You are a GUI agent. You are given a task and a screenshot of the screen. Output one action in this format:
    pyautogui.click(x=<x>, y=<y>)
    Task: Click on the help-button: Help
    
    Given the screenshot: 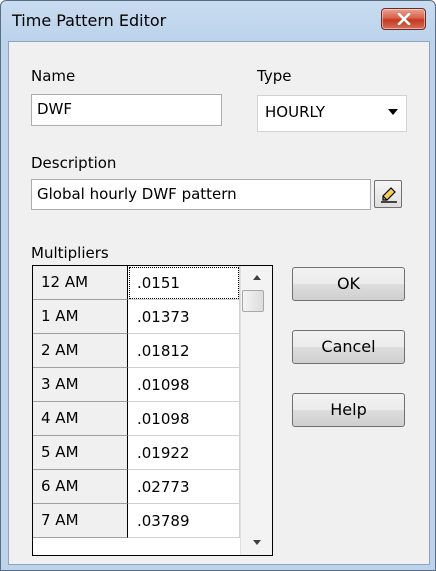 What is the action you would take?
    pyautogui.click(x=348, y=410)
    